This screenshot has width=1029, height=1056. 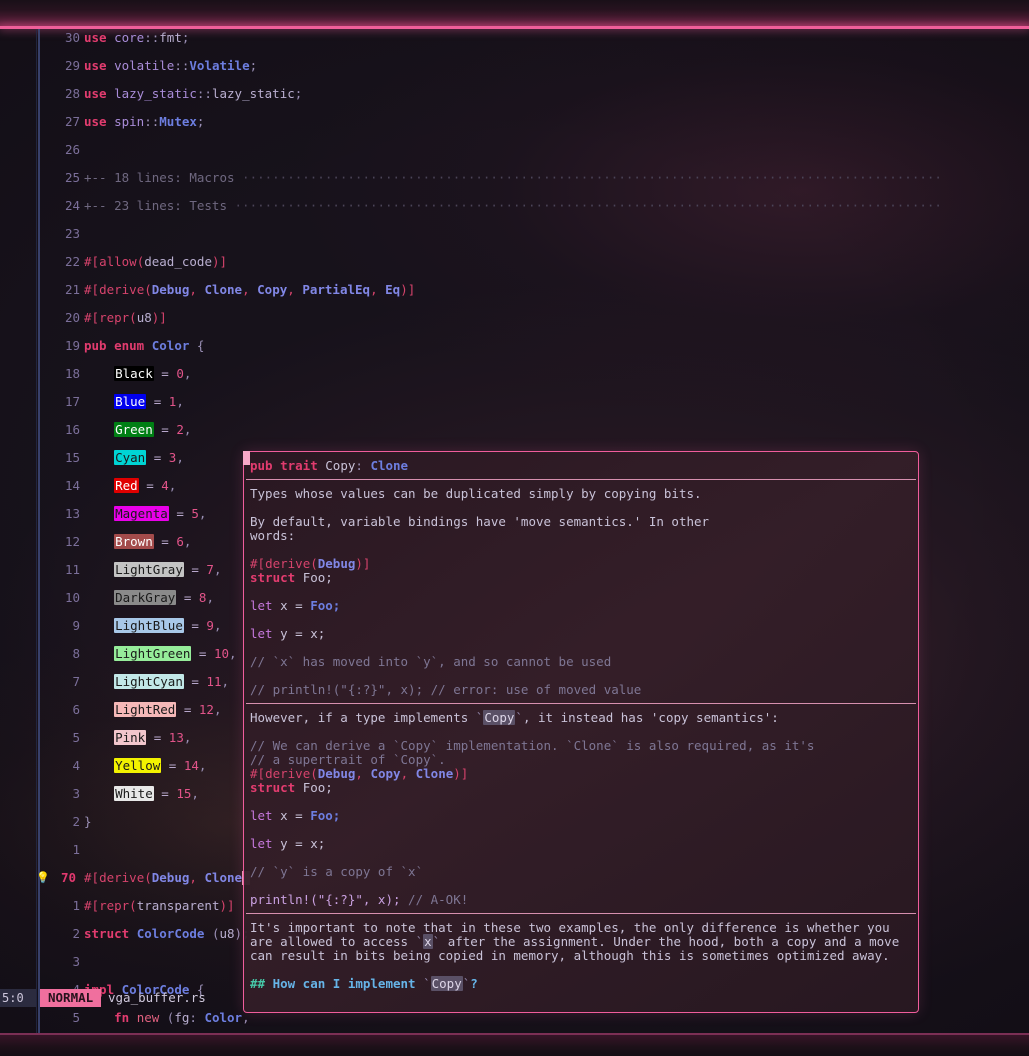 I want to click on line-number: 25, so click(x=72, y=177).